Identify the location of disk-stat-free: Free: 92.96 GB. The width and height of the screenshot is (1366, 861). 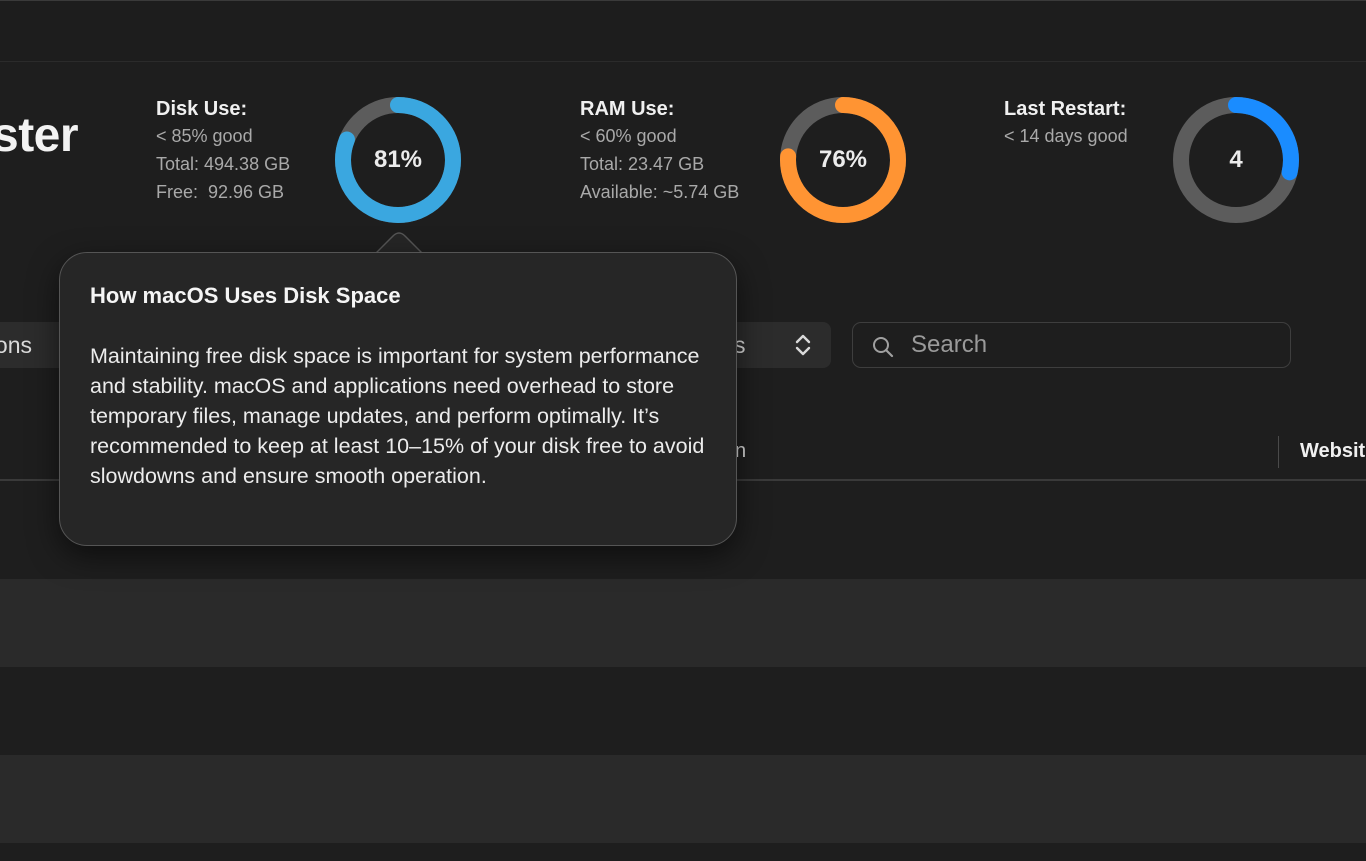
(220, 192).